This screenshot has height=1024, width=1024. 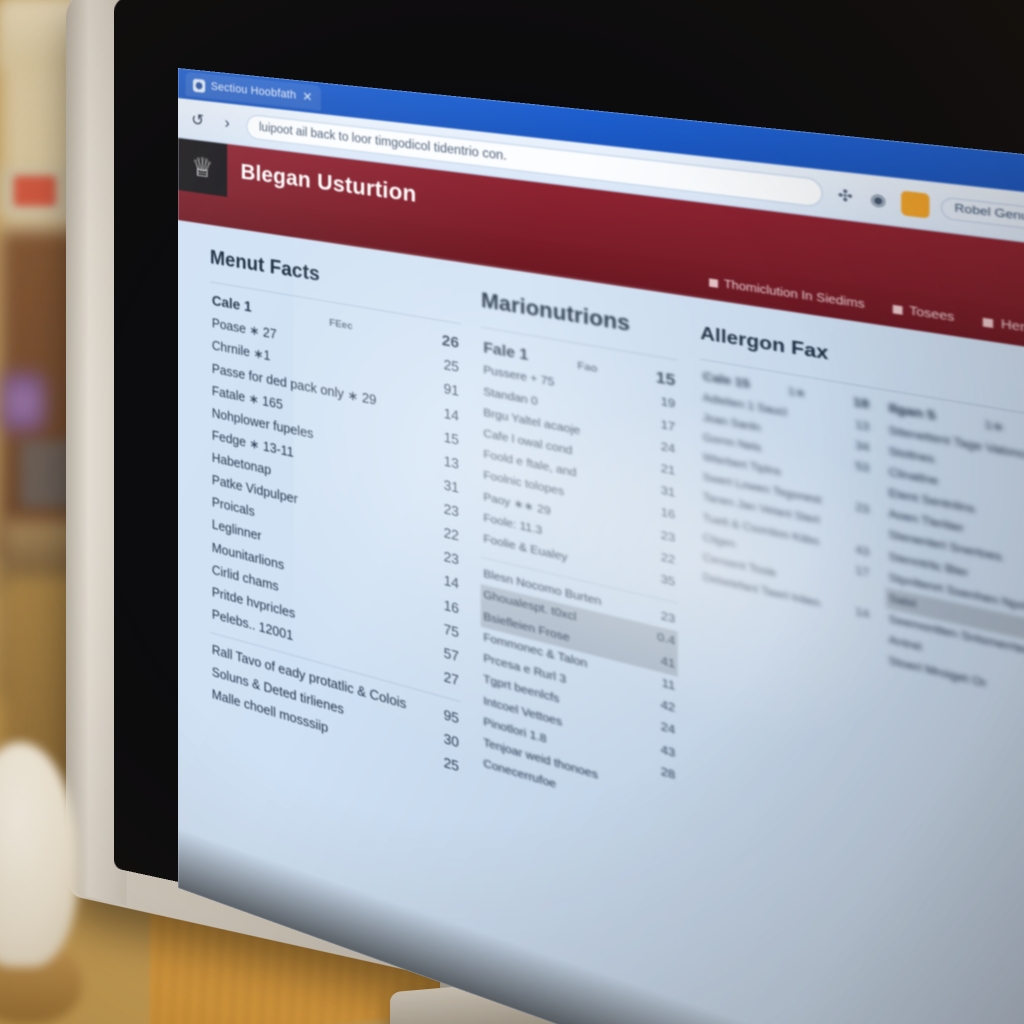 I want to click on row-value: 0.4, so click(x=666, y=639).